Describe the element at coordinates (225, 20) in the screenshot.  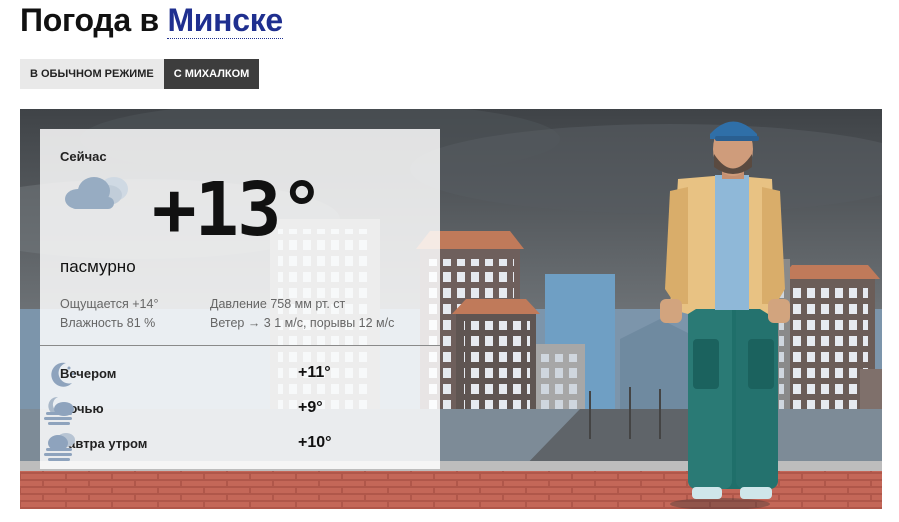
I see `city-link: Минске` at that location.